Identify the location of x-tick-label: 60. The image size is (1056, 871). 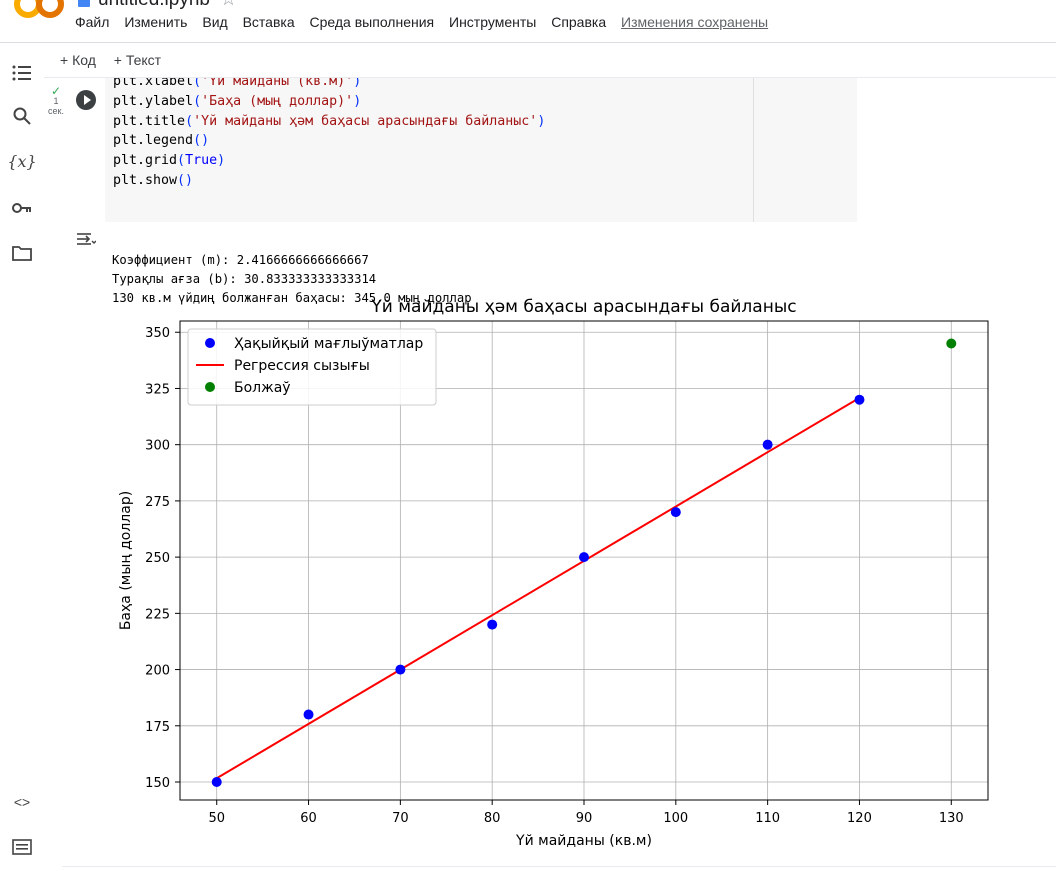
(308, 818).